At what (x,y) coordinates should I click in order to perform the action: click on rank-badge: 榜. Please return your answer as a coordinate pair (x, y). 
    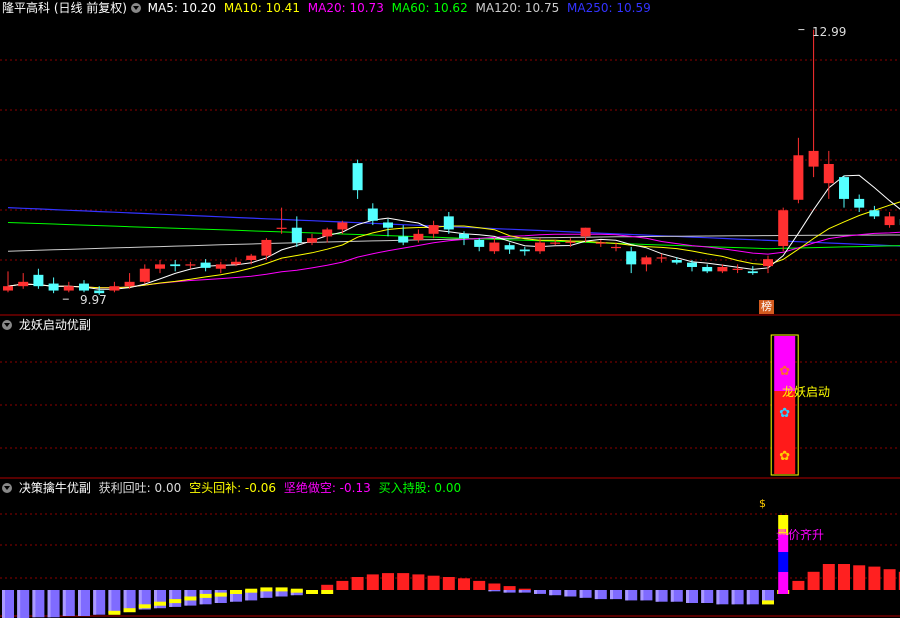
    Looking at the image, I should click on (766, 307).